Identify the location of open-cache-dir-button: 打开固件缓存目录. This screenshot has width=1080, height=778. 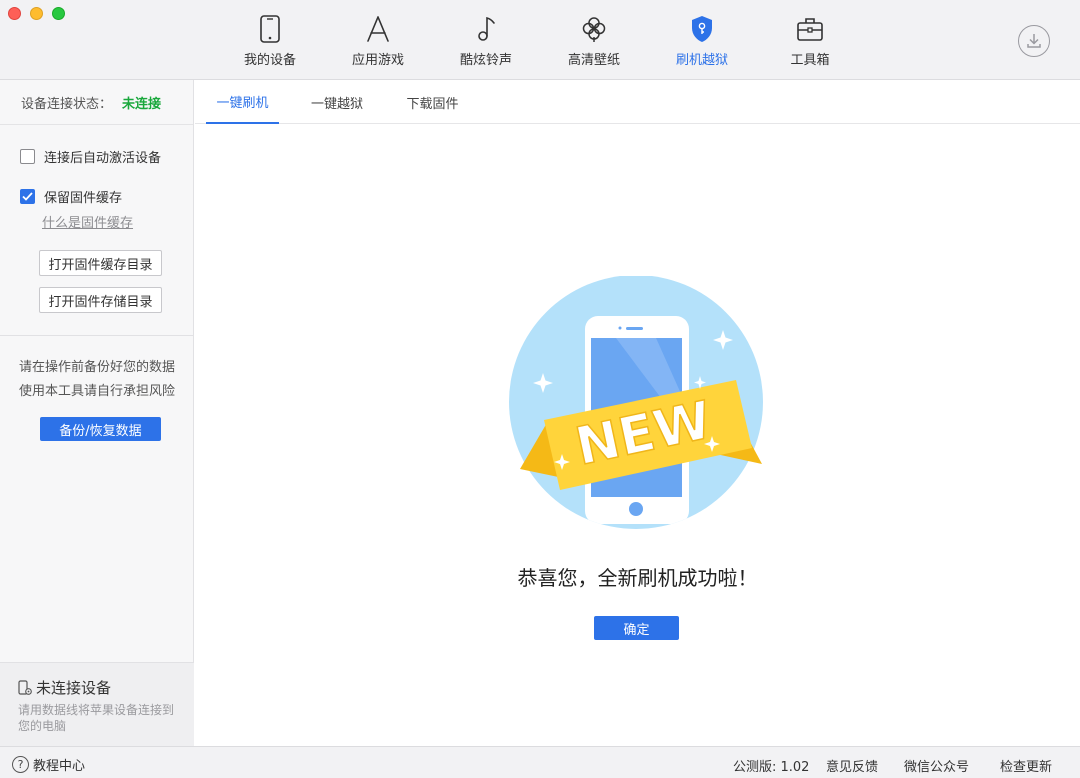
(100, 263).